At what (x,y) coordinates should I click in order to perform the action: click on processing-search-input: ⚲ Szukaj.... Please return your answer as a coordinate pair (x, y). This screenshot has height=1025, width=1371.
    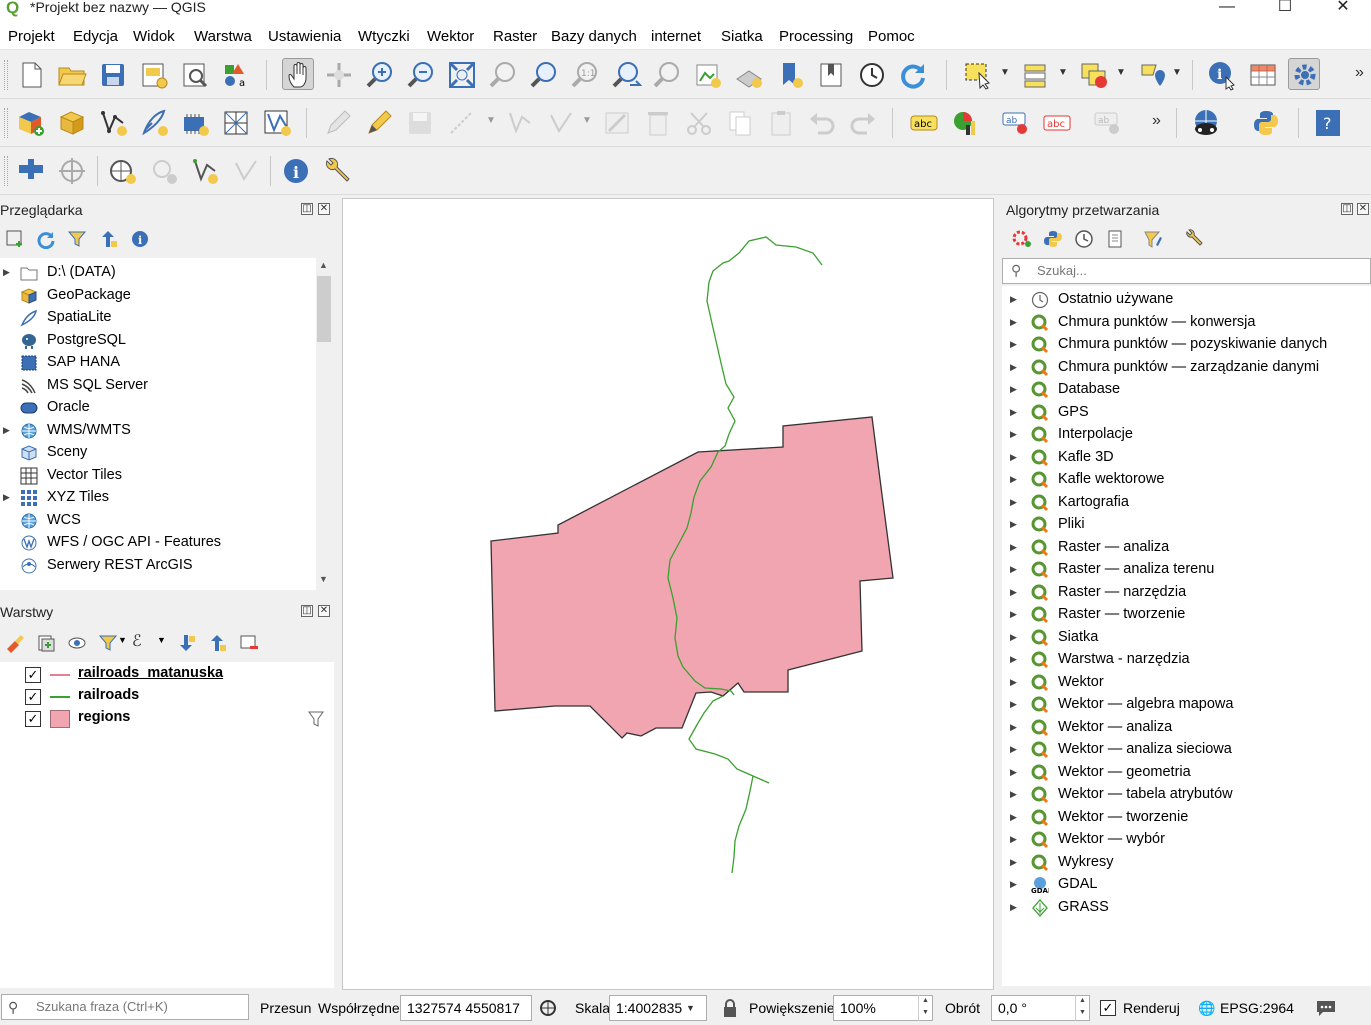
    Looking at the image, I should click on (1186, 271).